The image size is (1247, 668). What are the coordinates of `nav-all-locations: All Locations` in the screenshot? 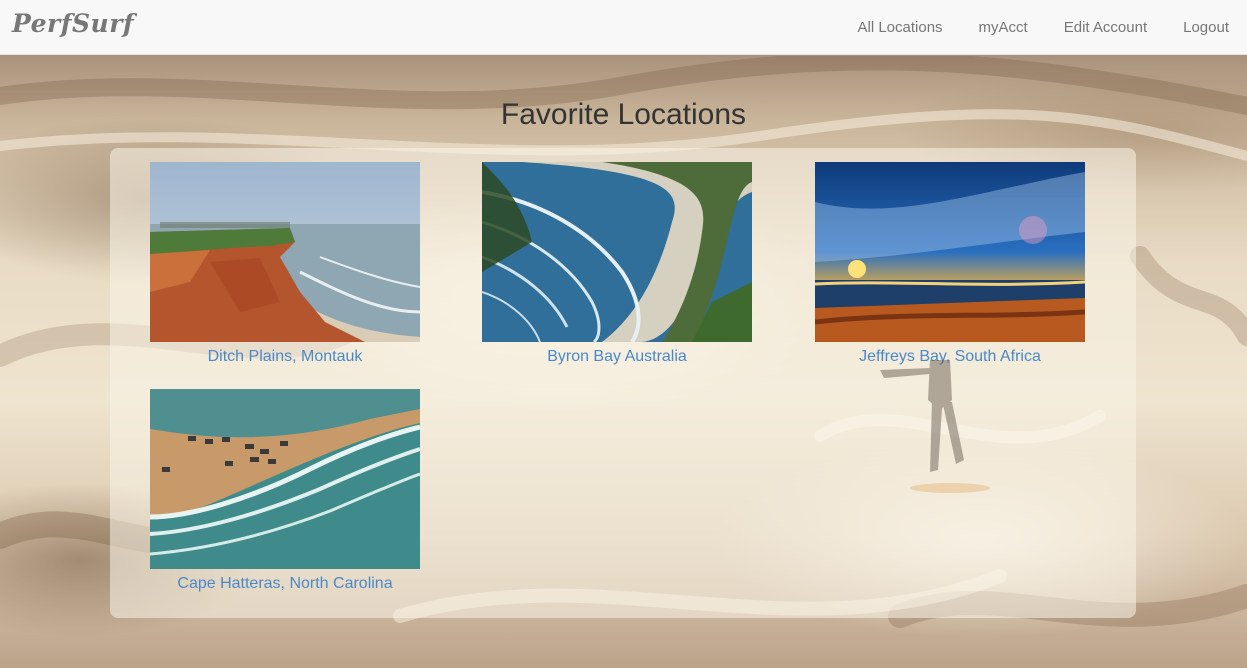 It's located at (899, 27).